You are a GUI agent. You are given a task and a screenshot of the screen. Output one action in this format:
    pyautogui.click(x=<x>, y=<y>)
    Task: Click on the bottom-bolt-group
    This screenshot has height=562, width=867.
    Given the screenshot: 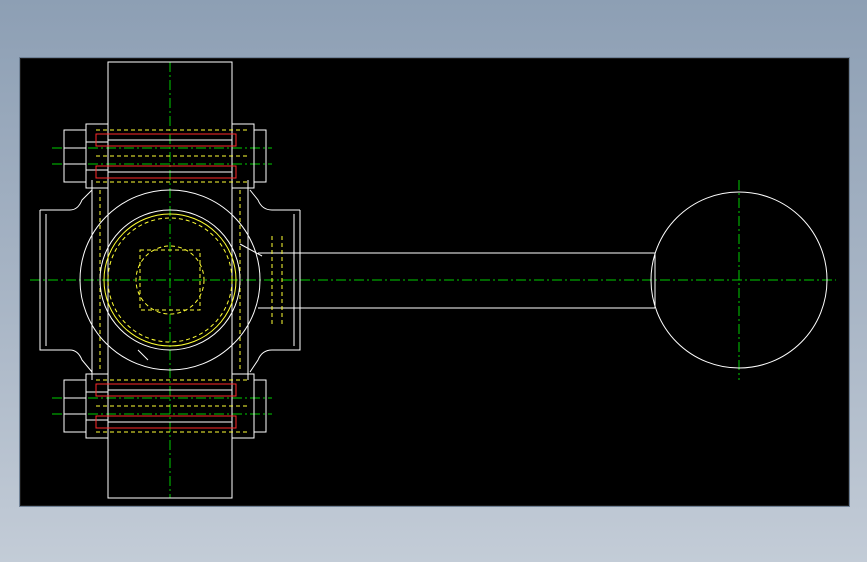 What is the action you would take?
    pyautogui.click(x=165, y=406)
    